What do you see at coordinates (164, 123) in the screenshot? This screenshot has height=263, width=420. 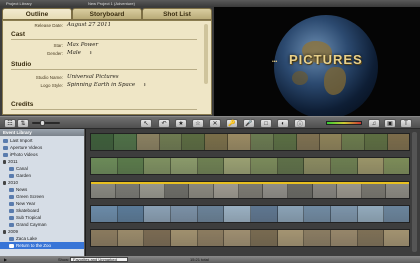 I see `undo-button: ↶` at bounding box center [164, 123].